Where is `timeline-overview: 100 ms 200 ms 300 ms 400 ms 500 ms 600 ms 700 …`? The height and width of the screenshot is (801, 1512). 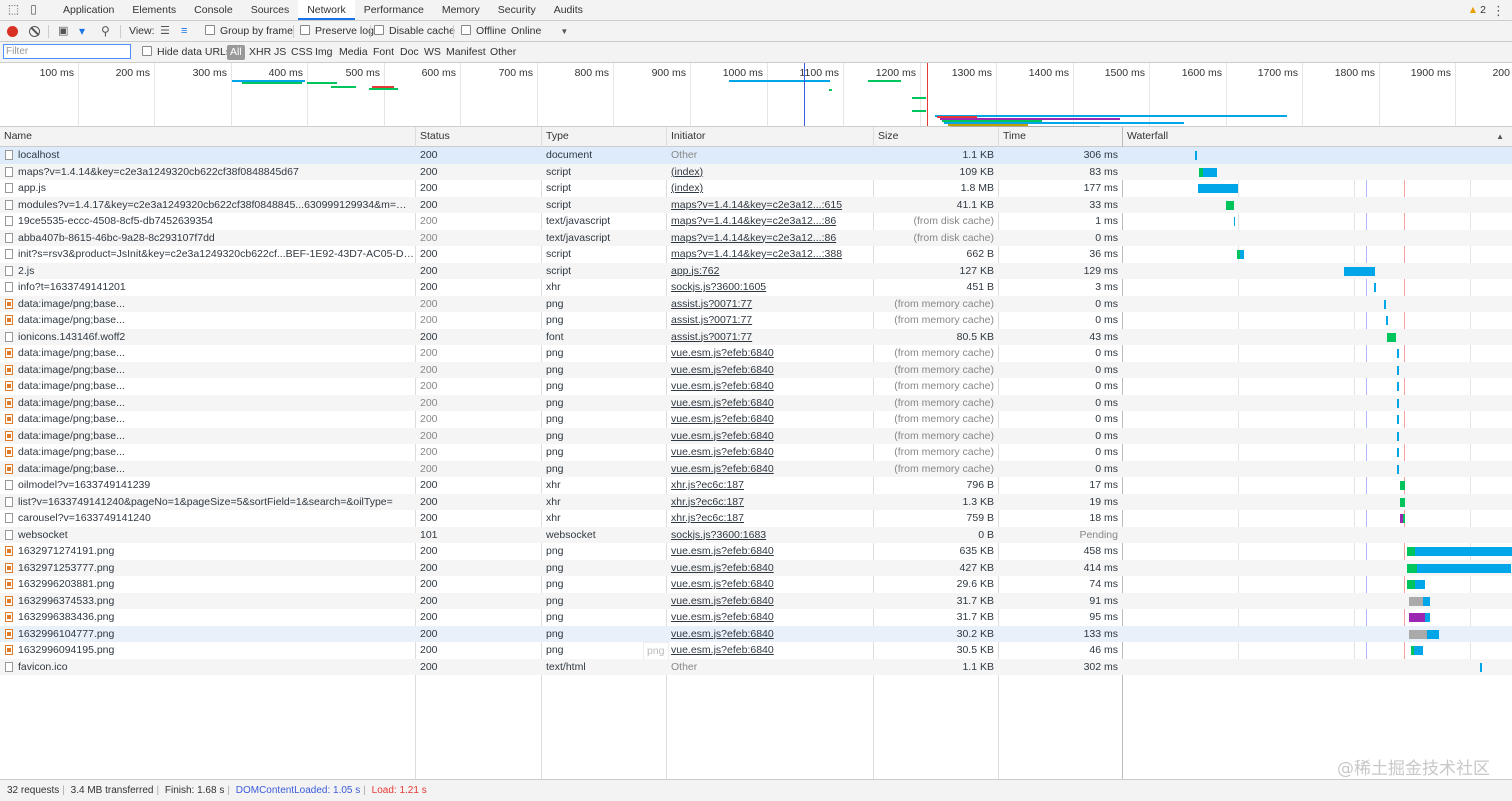 timeline-overview: 100 ms 200 ms 300 ms 400 ms 500 ms 600 ms 700 … is located at coordinates (756, 95).